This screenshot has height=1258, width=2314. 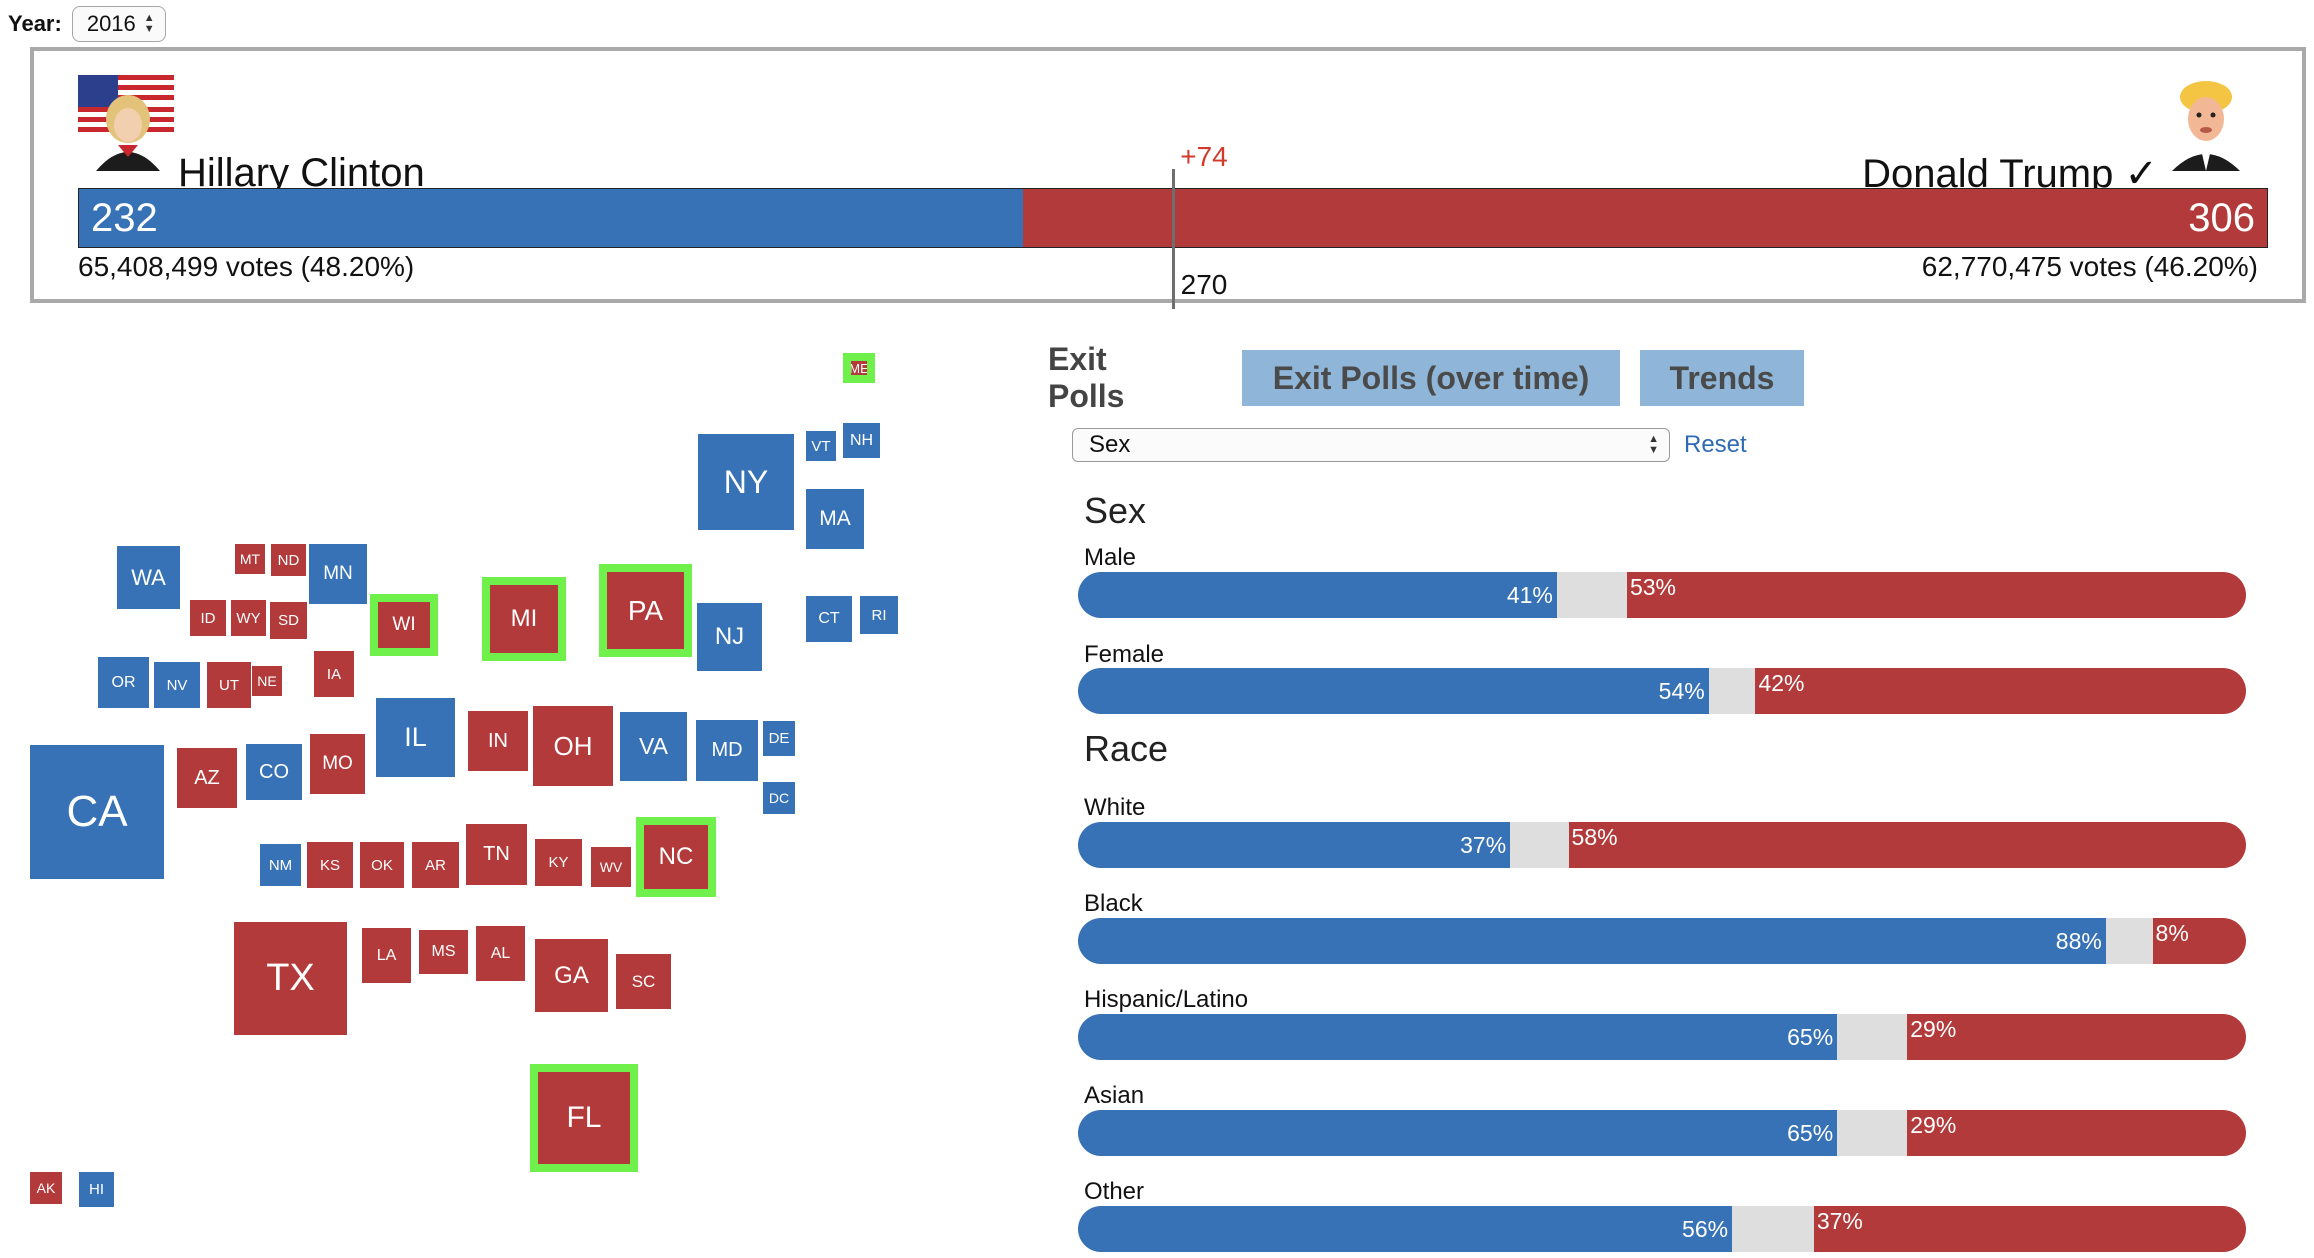 I want to click on poll-dem-segment: 37%, so click(x=1294, y=845).